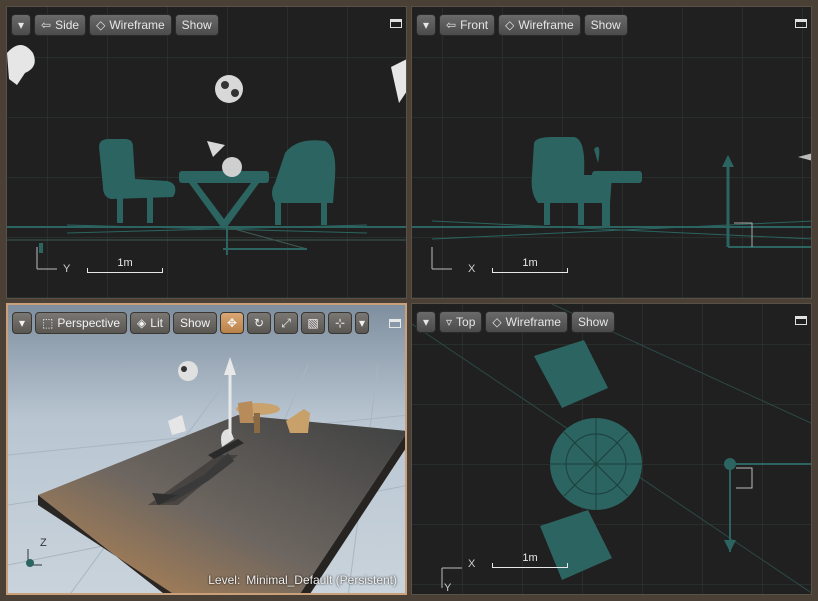  I want to click on level-indicator: Level: Minimal_Default (Persistent), so click(302, 580).